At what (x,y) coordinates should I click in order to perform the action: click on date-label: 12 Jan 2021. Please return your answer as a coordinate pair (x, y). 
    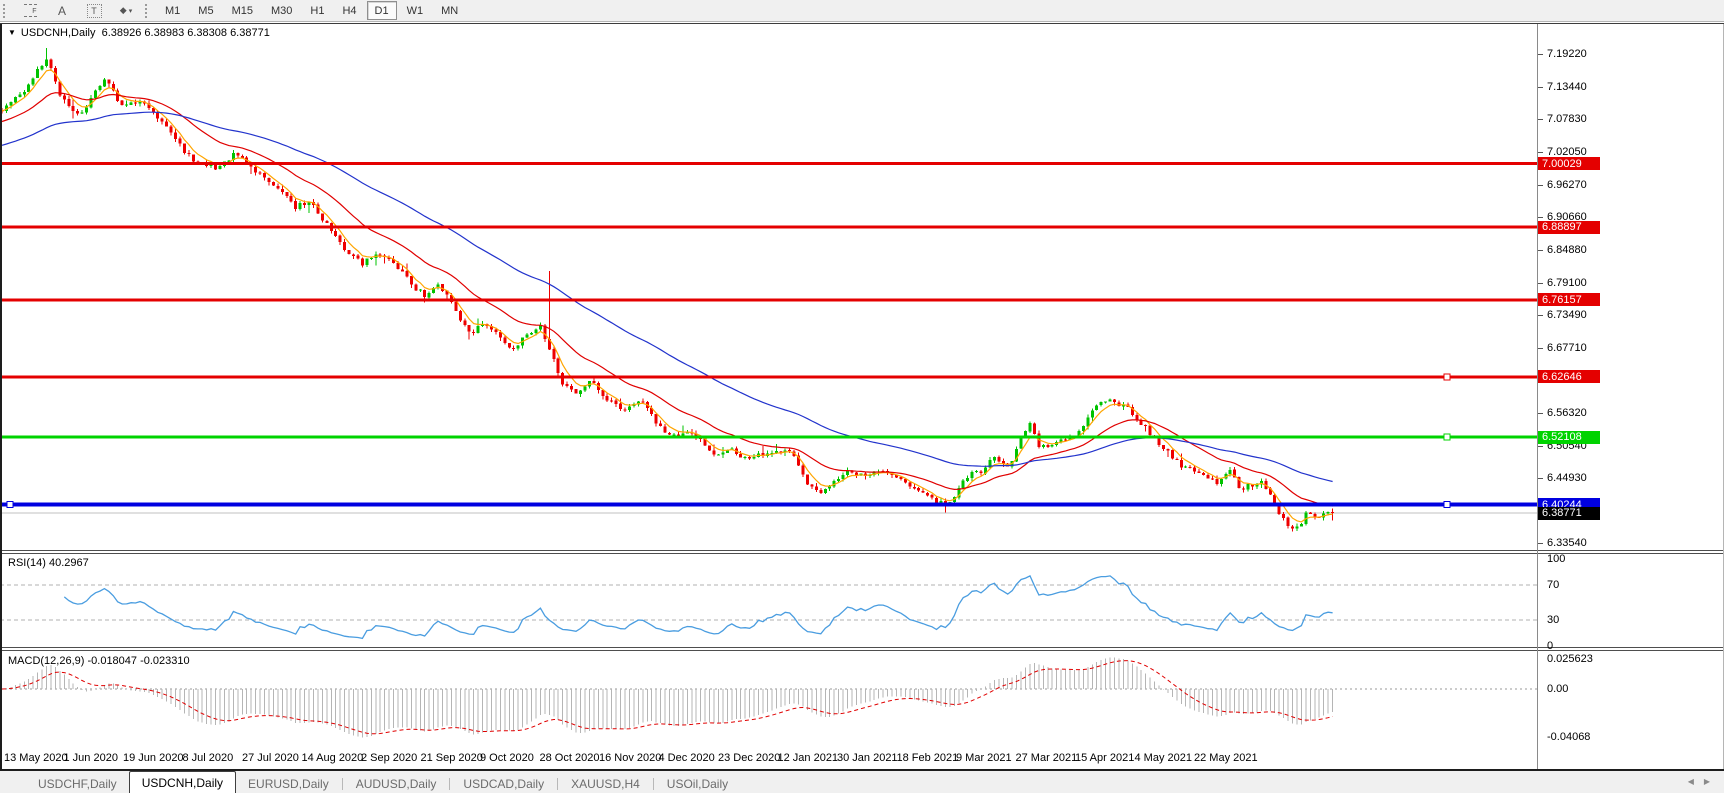
    Looking at the image, I should click on (808, 758).